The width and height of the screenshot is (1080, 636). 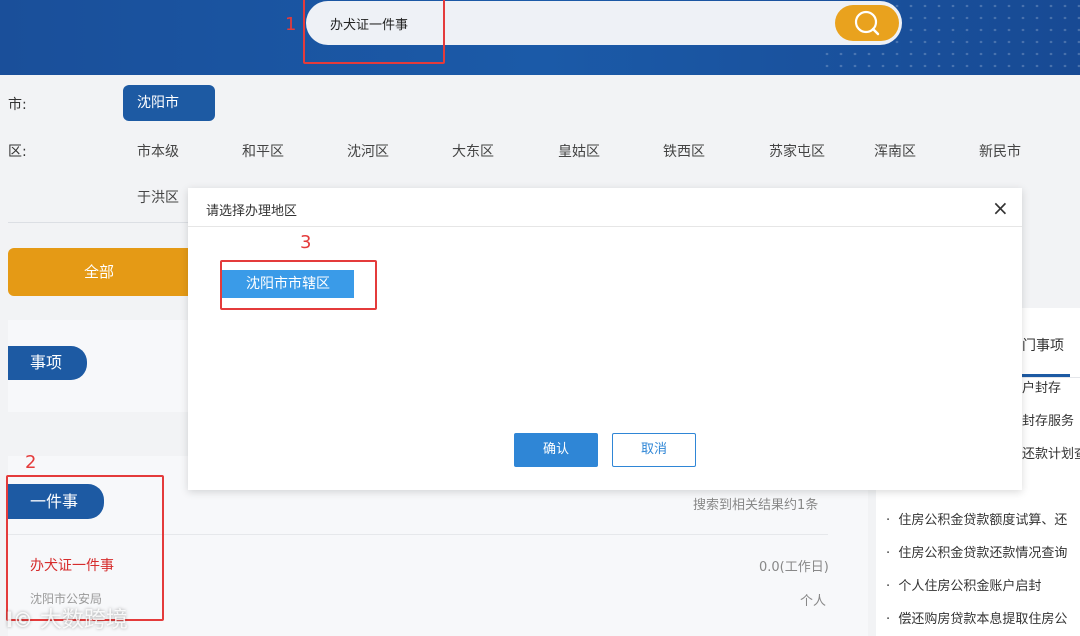 What do you see at coordinates (103, 272) in the screenshot?
I see `tab-all: 全部` at bounding box center [103, 272].